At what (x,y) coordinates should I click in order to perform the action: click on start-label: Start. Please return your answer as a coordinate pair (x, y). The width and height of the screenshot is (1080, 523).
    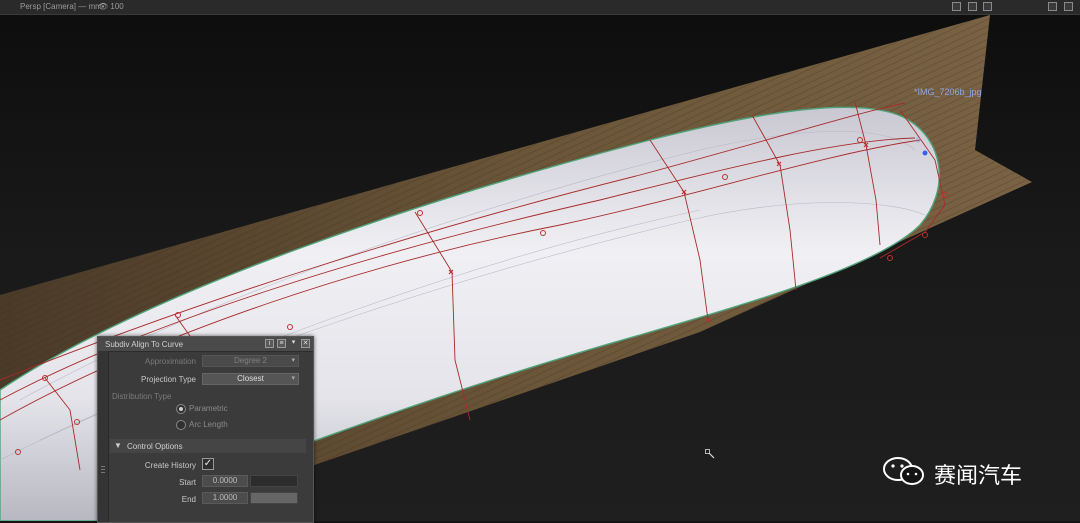
    Looking at the image, I should click on (187, 482).